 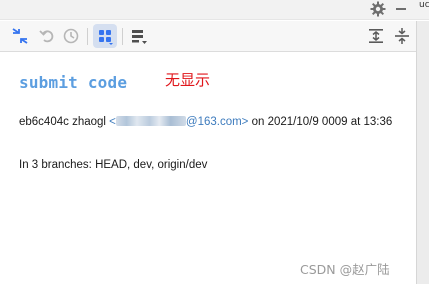 What do you see at coordinates (89, 122) in the screenshot?
I see `commit-author: zhaogl` at bounding box center [89, 122].